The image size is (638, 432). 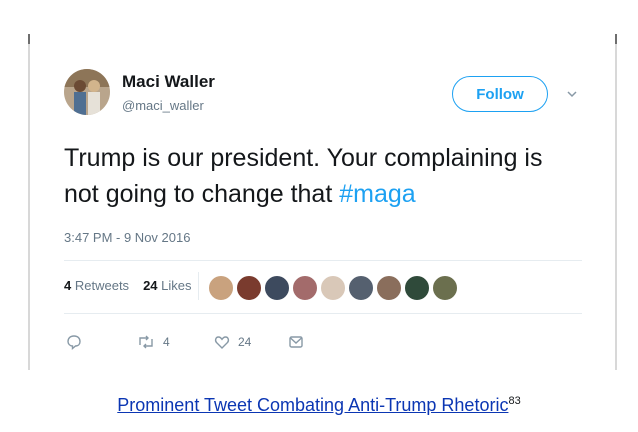 I want to click on retweet-count: 4, so click(x=166, y=342).